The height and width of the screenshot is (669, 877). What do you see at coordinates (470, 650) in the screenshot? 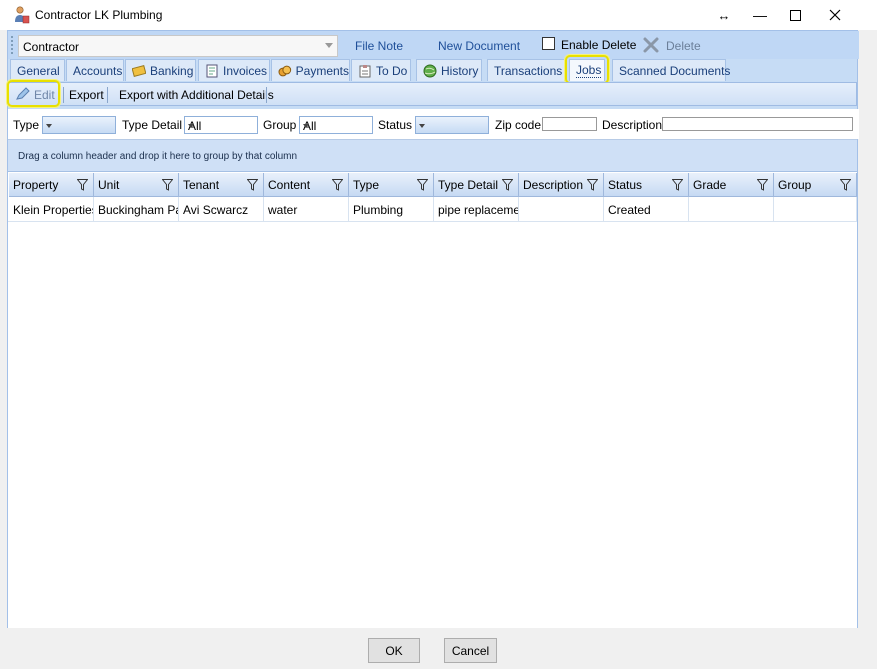
I see `cancel-button: Cancel` at bounding box center [470, 650].